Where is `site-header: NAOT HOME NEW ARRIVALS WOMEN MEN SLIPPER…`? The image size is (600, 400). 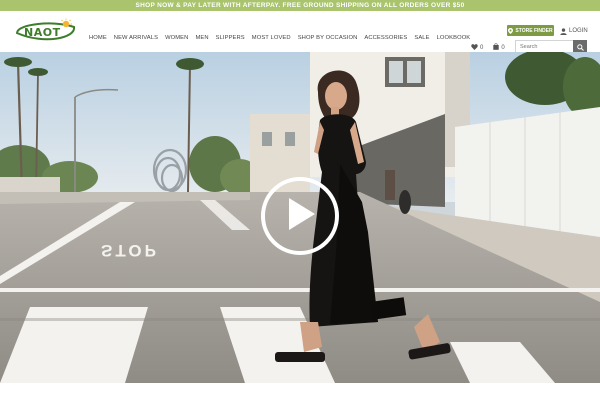
site-header: NAOT HOME NEW ARRIVALS WOMEN MEN SLIPPER… is located at coordinates (300, 32).